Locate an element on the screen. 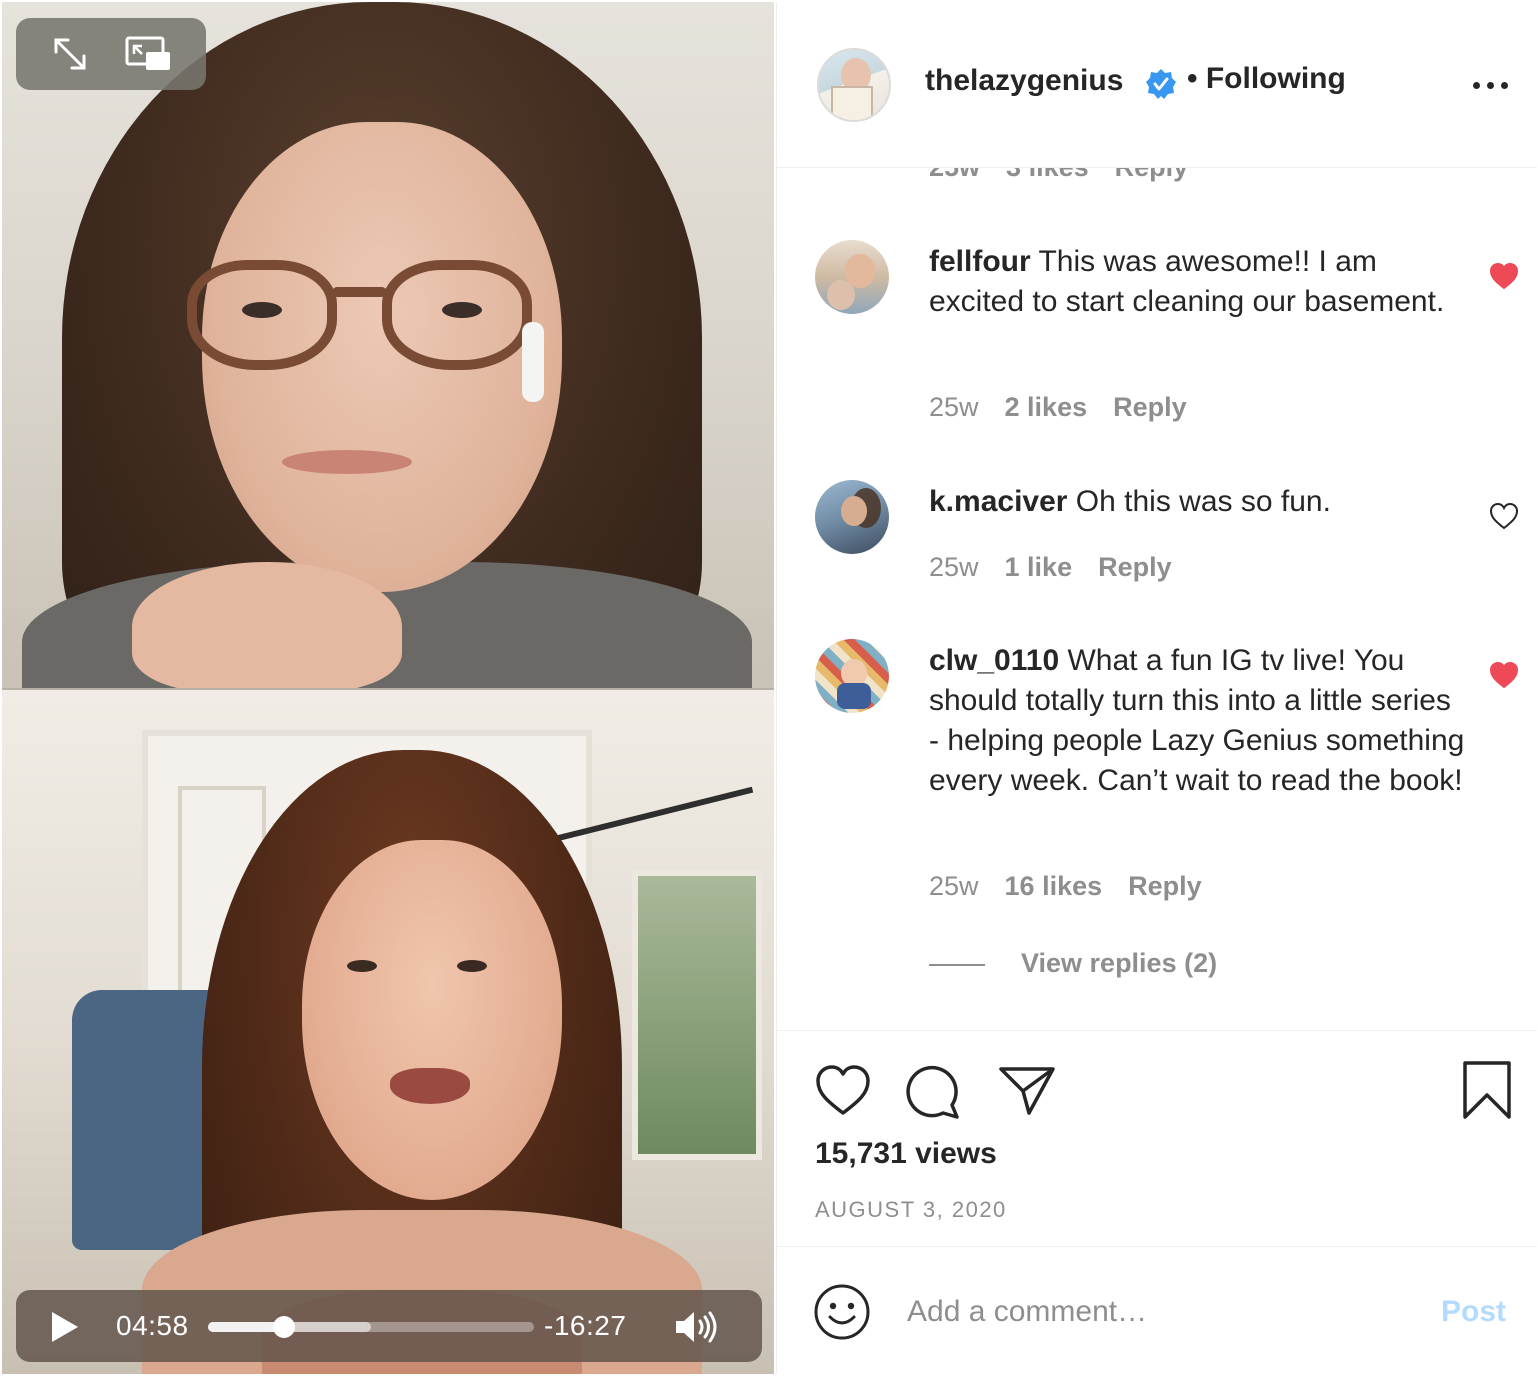 The image size is (1538, 1378). share-icon is located at coordinates (1027, 1091).